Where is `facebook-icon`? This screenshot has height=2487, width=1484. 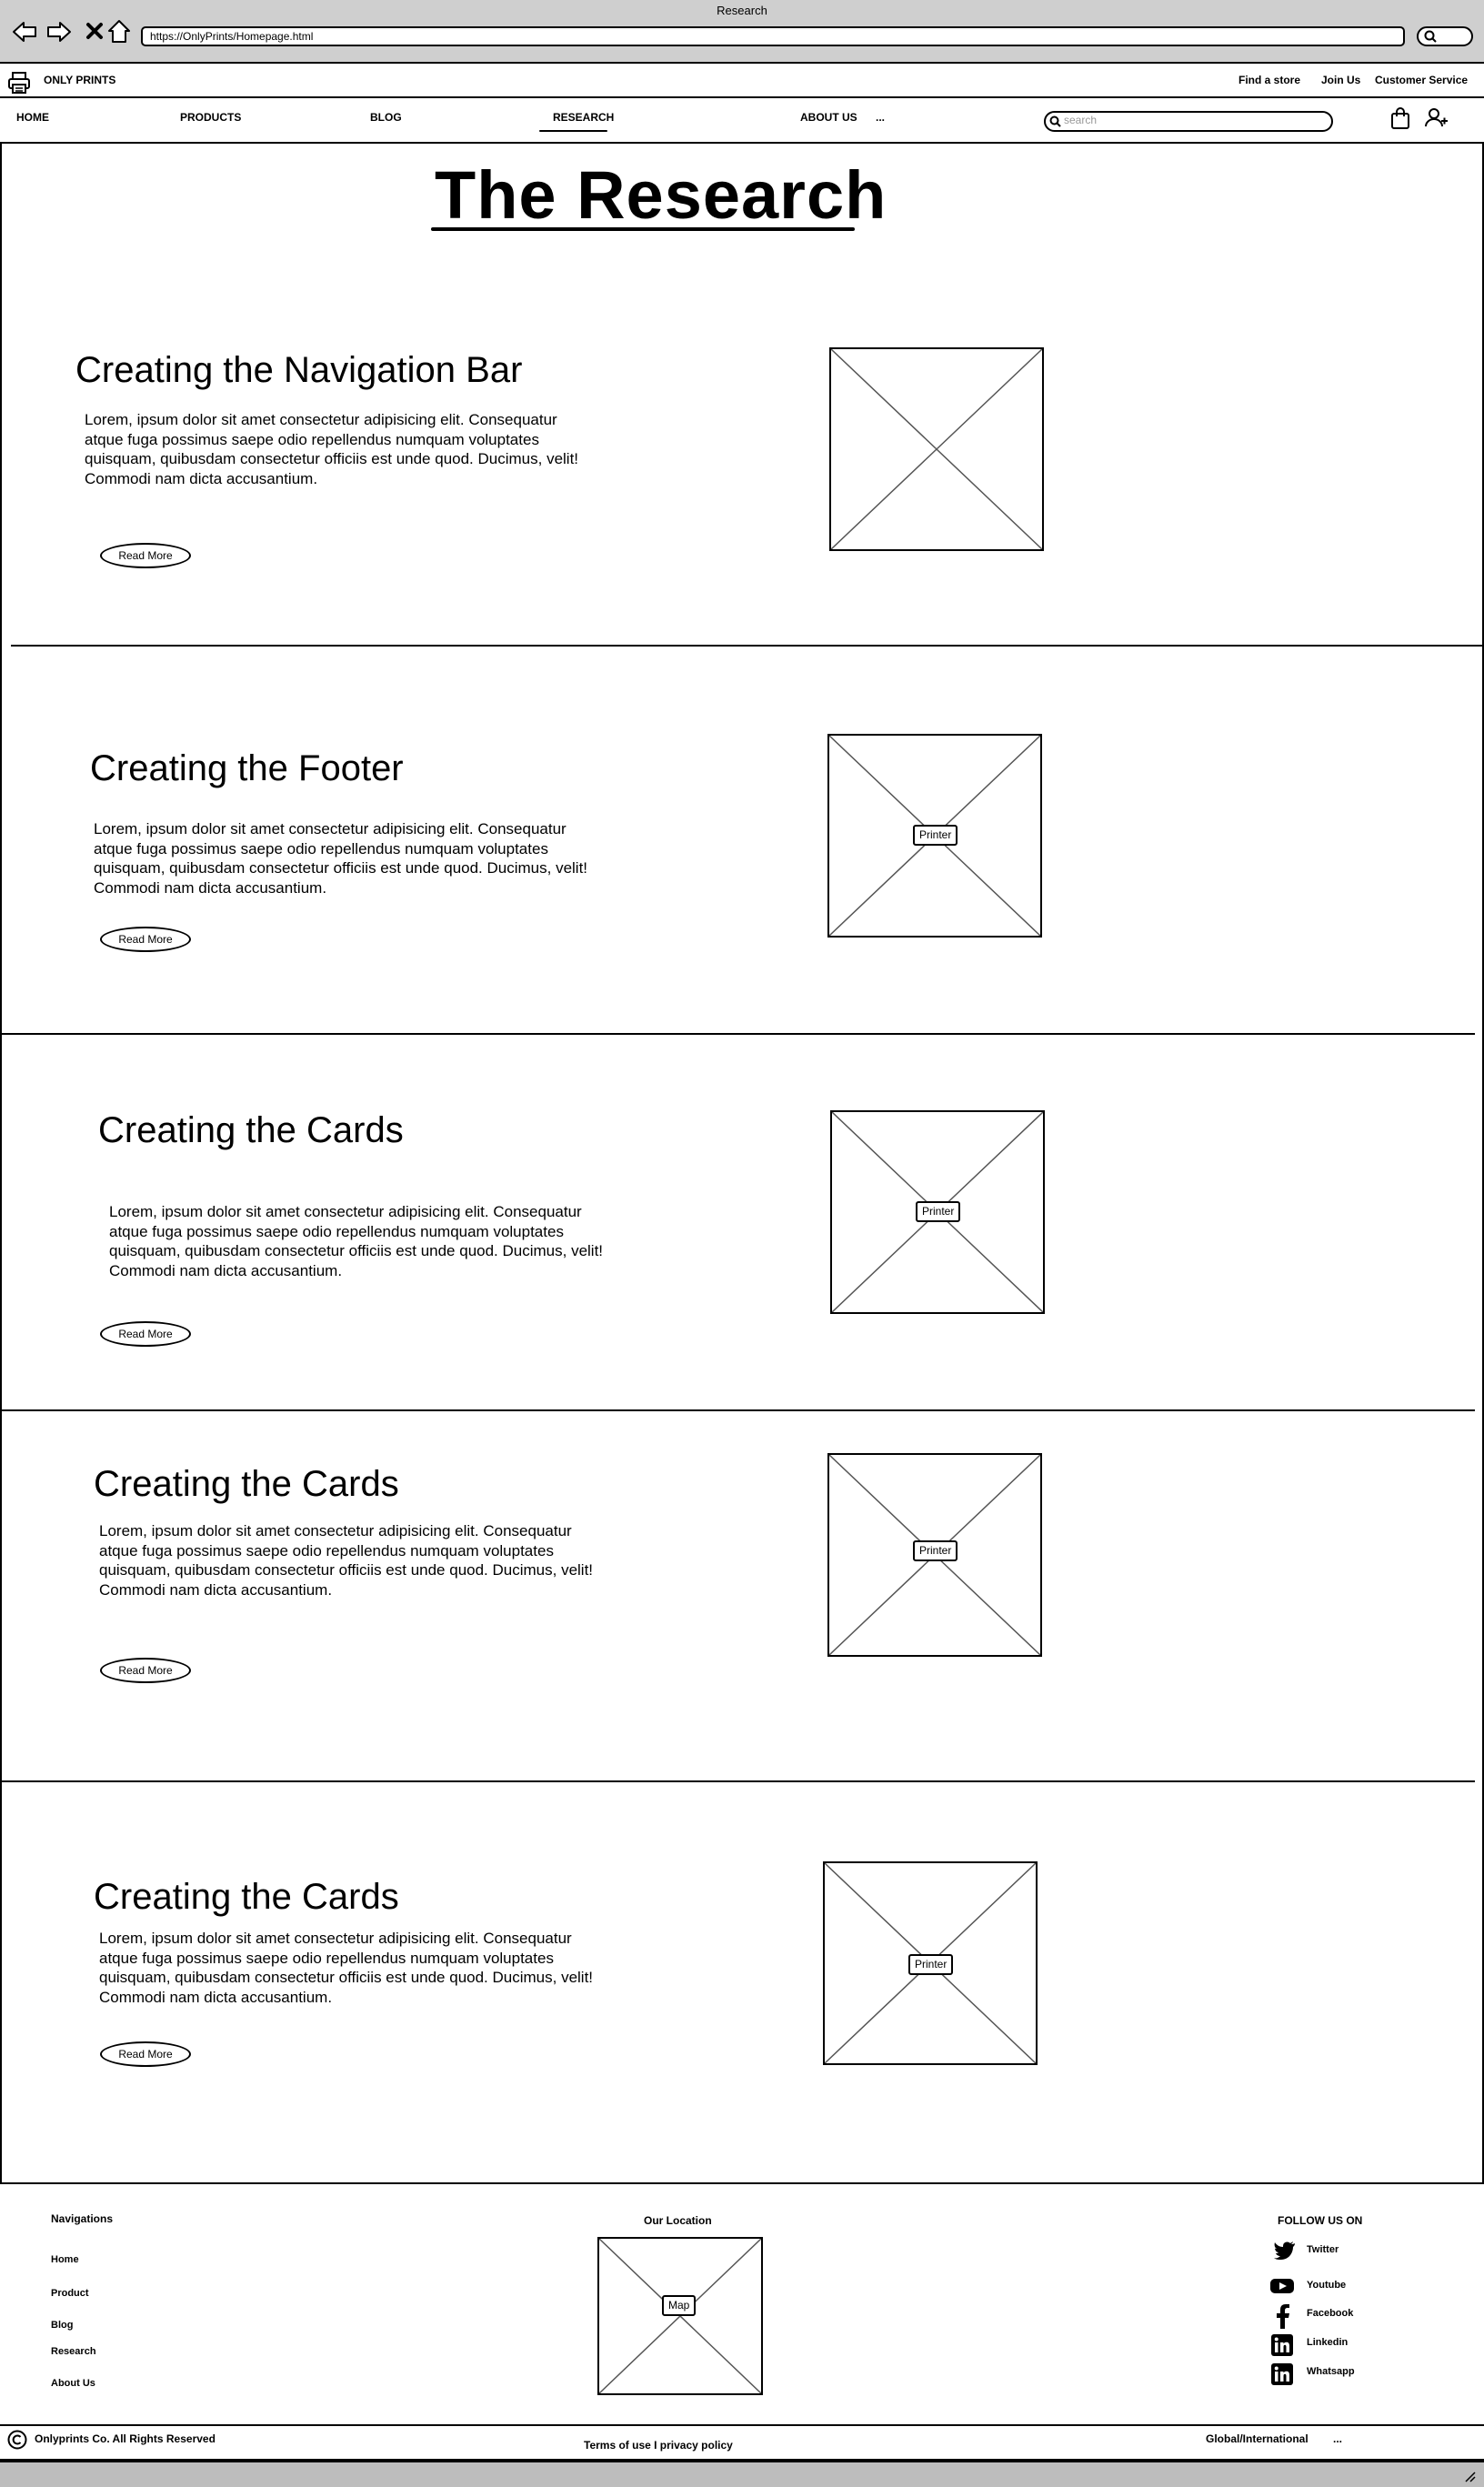 facebook-icon is located at coordinates (1283, 2316).